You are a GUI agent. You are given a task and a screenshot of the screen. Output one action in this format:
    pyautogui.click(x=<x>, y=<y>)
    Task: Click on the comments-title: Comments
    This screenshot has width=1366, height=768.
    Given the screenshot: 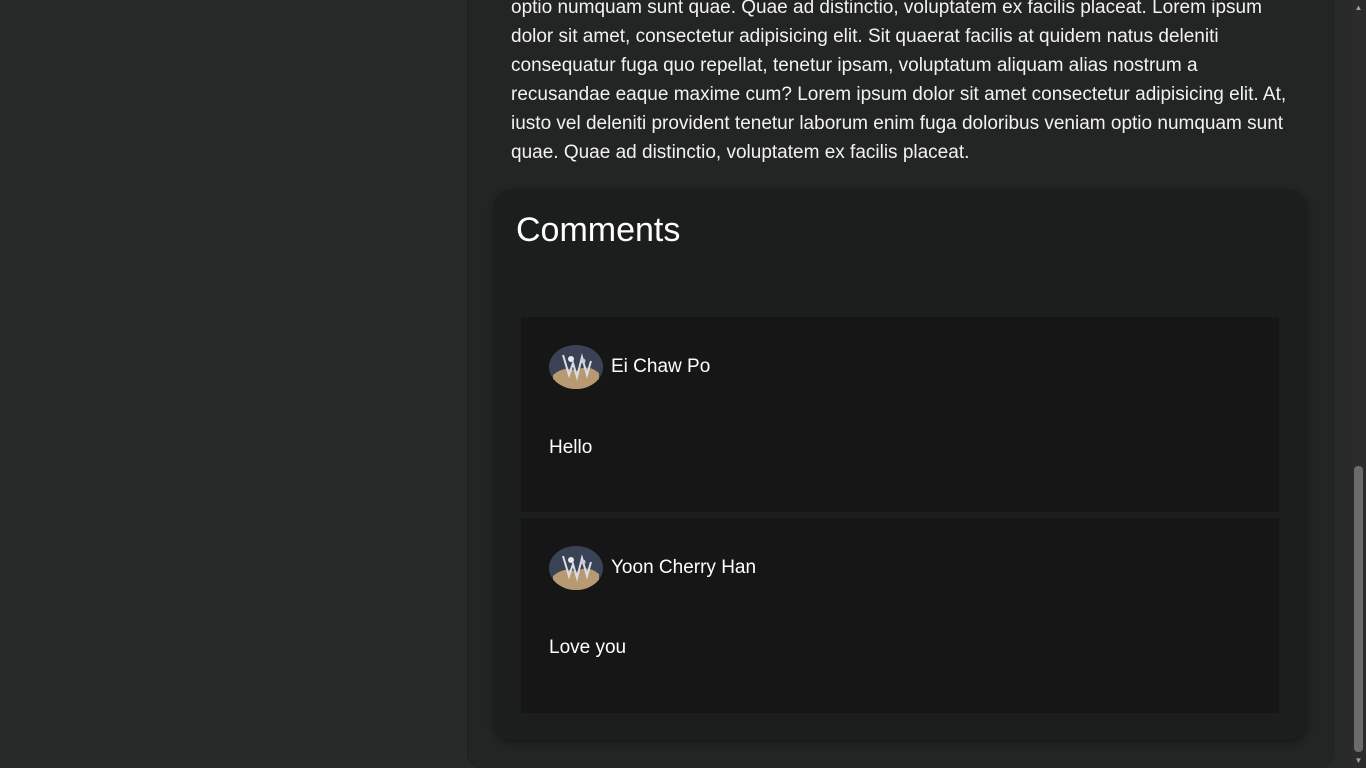 What is the action you would take?
    pyautogui.click(x=598, y=230)
    